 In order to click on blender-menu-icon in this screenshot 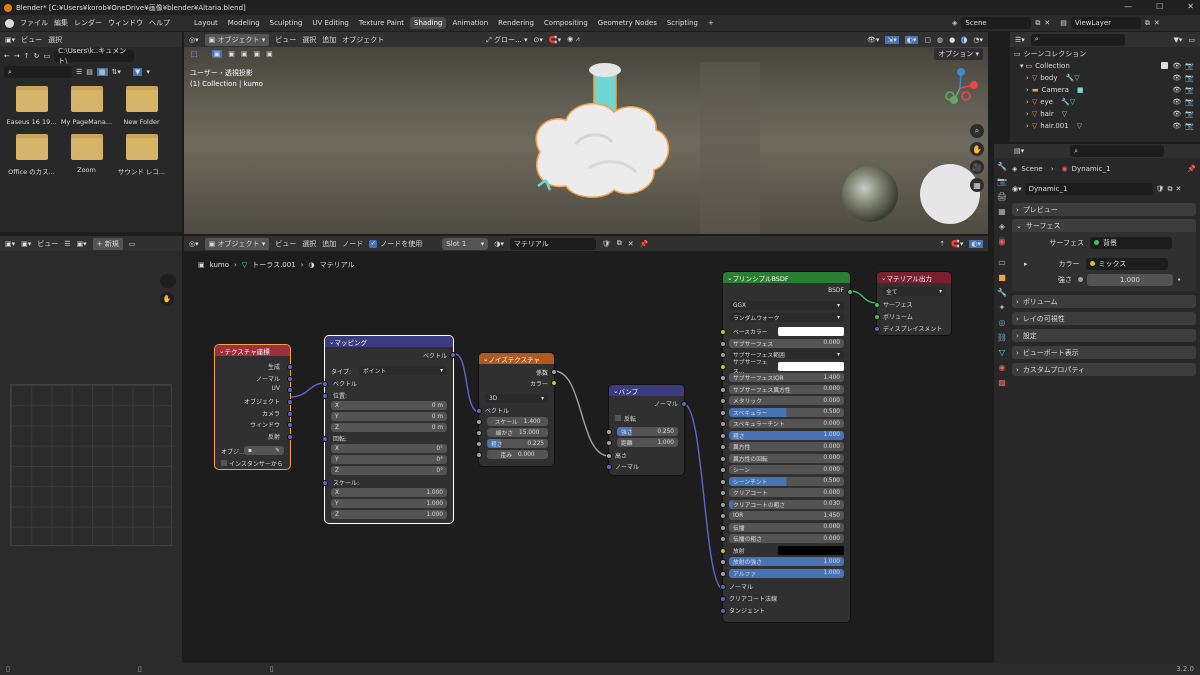, I will do `click(9, 23)`.